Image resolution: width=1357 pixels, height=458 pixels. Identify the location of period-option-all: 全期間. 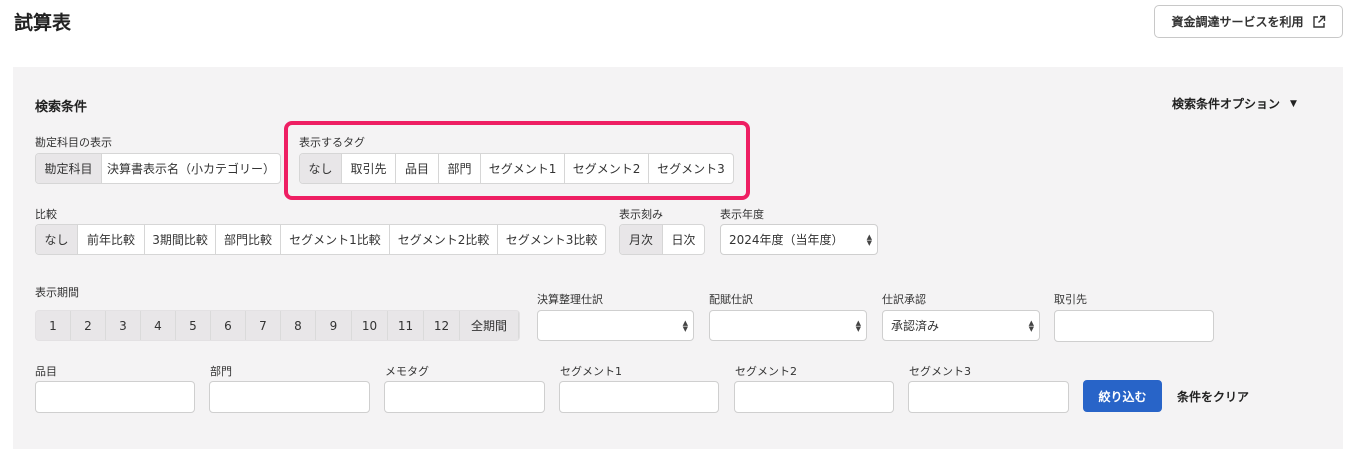
(489, 325).